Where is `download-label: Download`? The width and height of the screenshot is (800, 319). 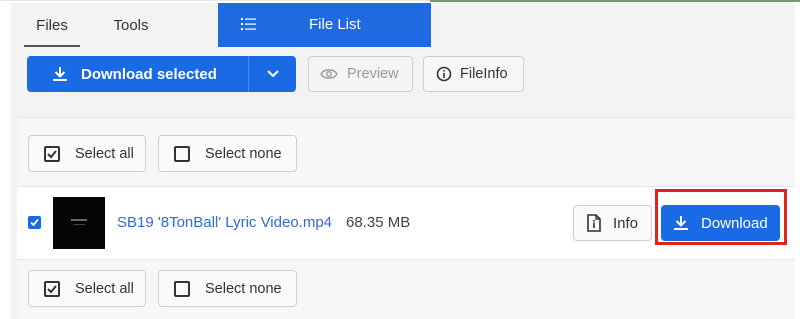
download-label: Download is located at coordinates (734, 223).